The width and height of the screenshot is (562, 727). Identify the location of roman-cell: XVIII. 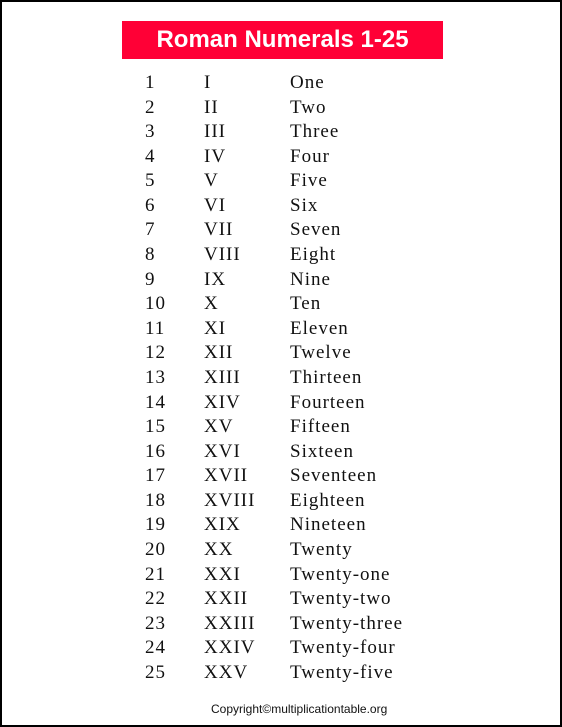
(230, 500).